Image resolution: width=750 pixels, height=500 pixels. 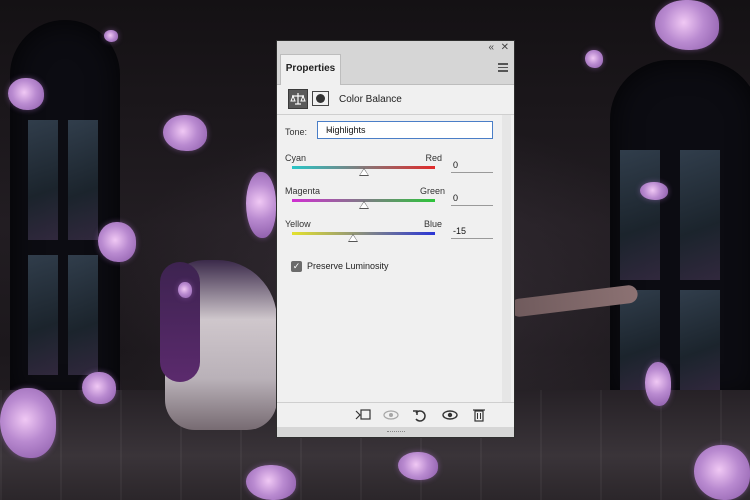 What do you see at coordinates (390, 201) in the screenshot?
I see `magenta-green-slider-row: Magenta Green 0` at bounding box center [390, 201].